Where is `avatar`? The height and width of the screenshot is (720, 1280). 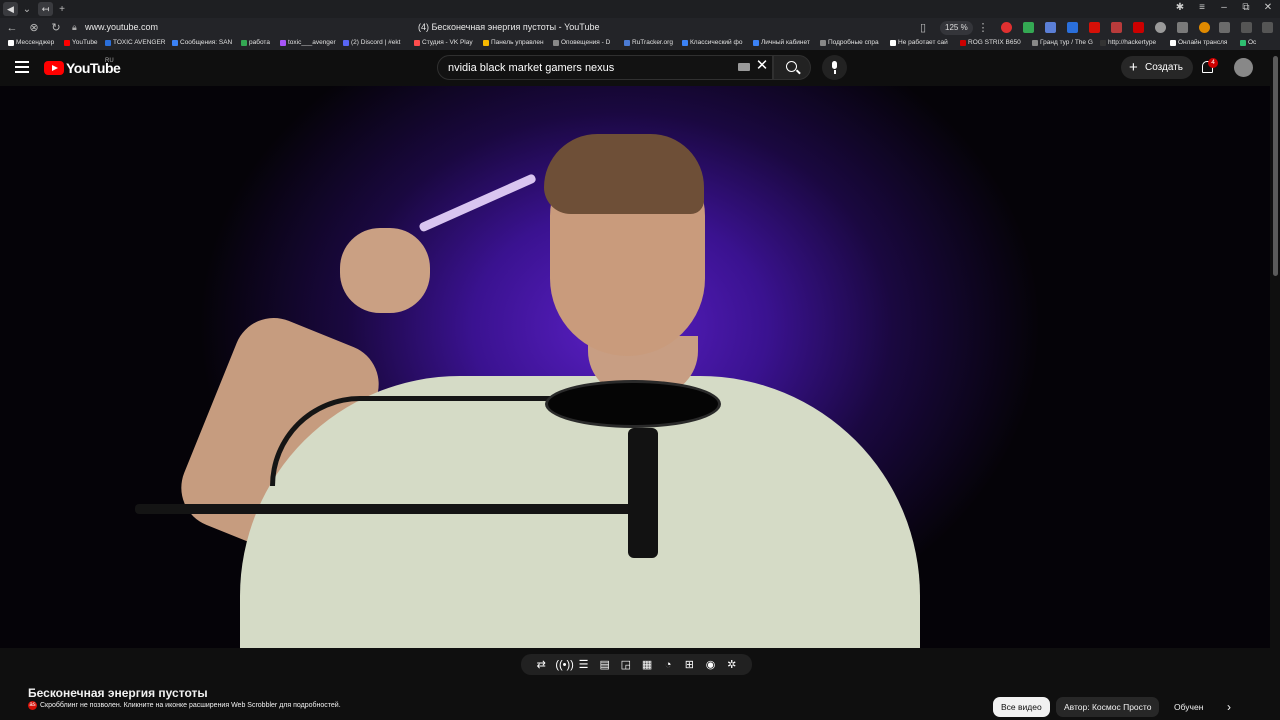 avatar is located at coordinates (1243, 67).